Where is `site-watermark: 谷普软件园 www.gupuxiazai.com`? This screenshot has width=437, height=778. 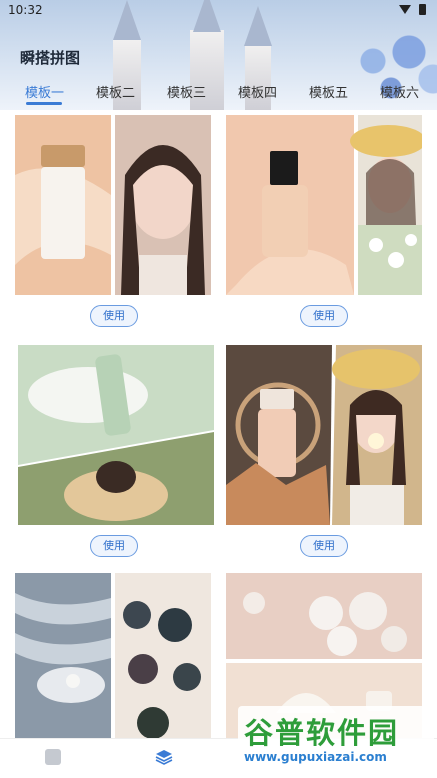
site-watermark: 谷普软件园 www.gupuxiazai.com is located at coordinates (336, 741).